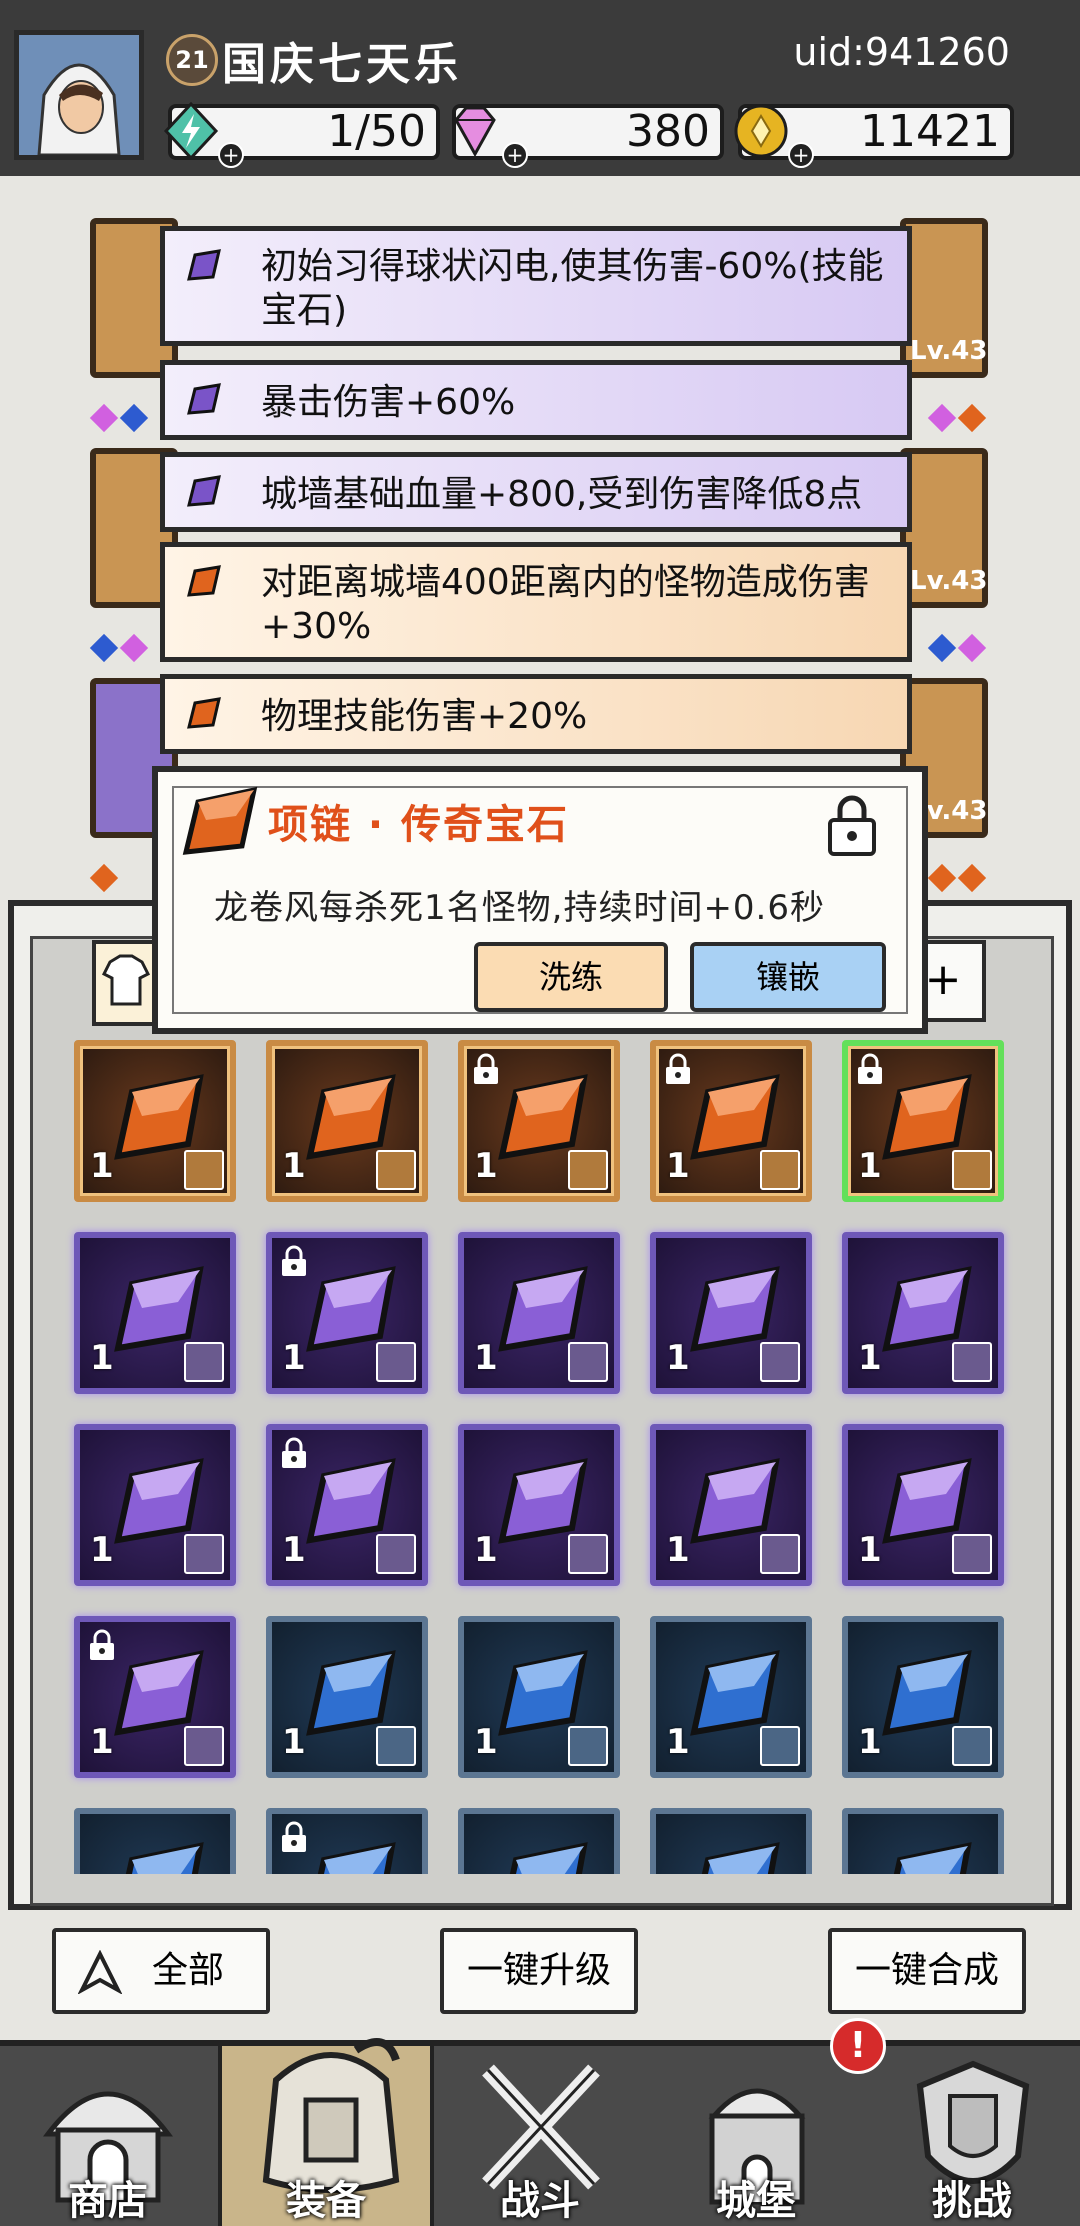 The height and width of the screenshot is (2226, 1080). What do you see at coordinates (108, 2201) in the screenshot?
I see `nav-shop-label: 商店` at bounding box center [108, 2201].